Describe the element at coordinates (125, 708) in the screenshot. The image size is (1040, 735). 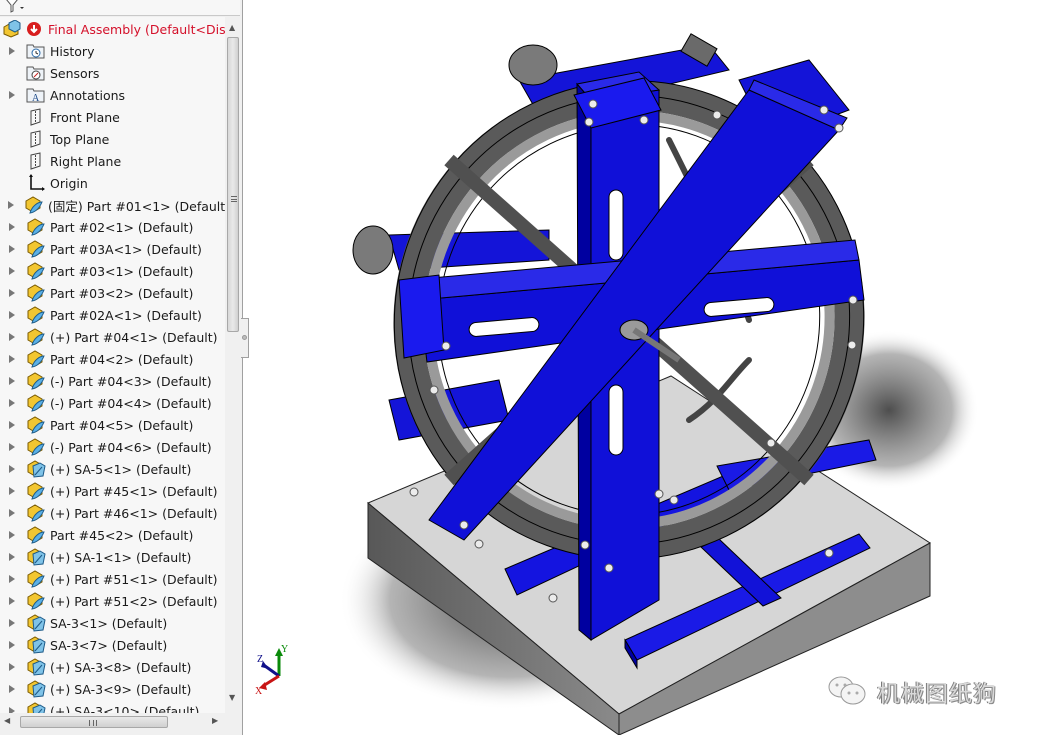
I see `tree-item-label: (+) SA-3<10> (Default)` at that location.